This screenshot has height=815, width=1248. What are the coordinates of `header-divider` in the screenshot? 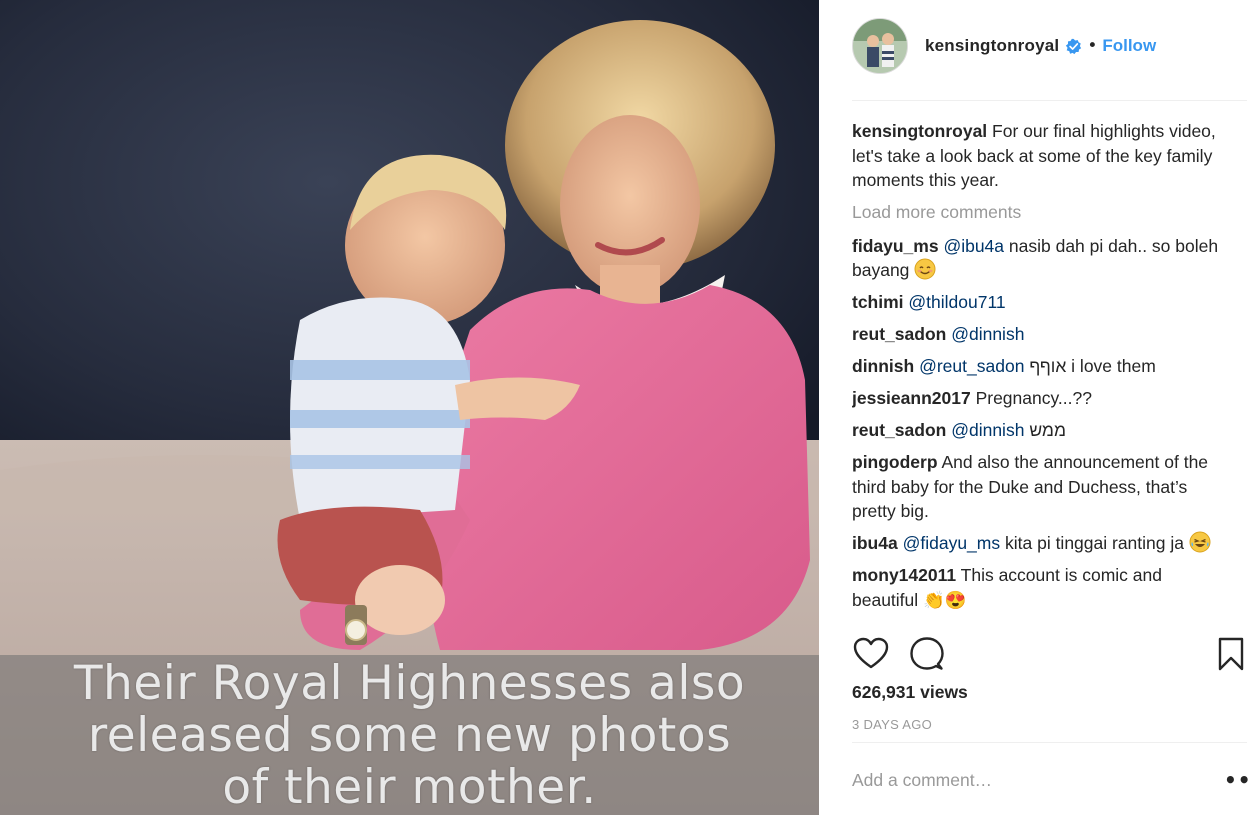 It's located at (1049, 100).